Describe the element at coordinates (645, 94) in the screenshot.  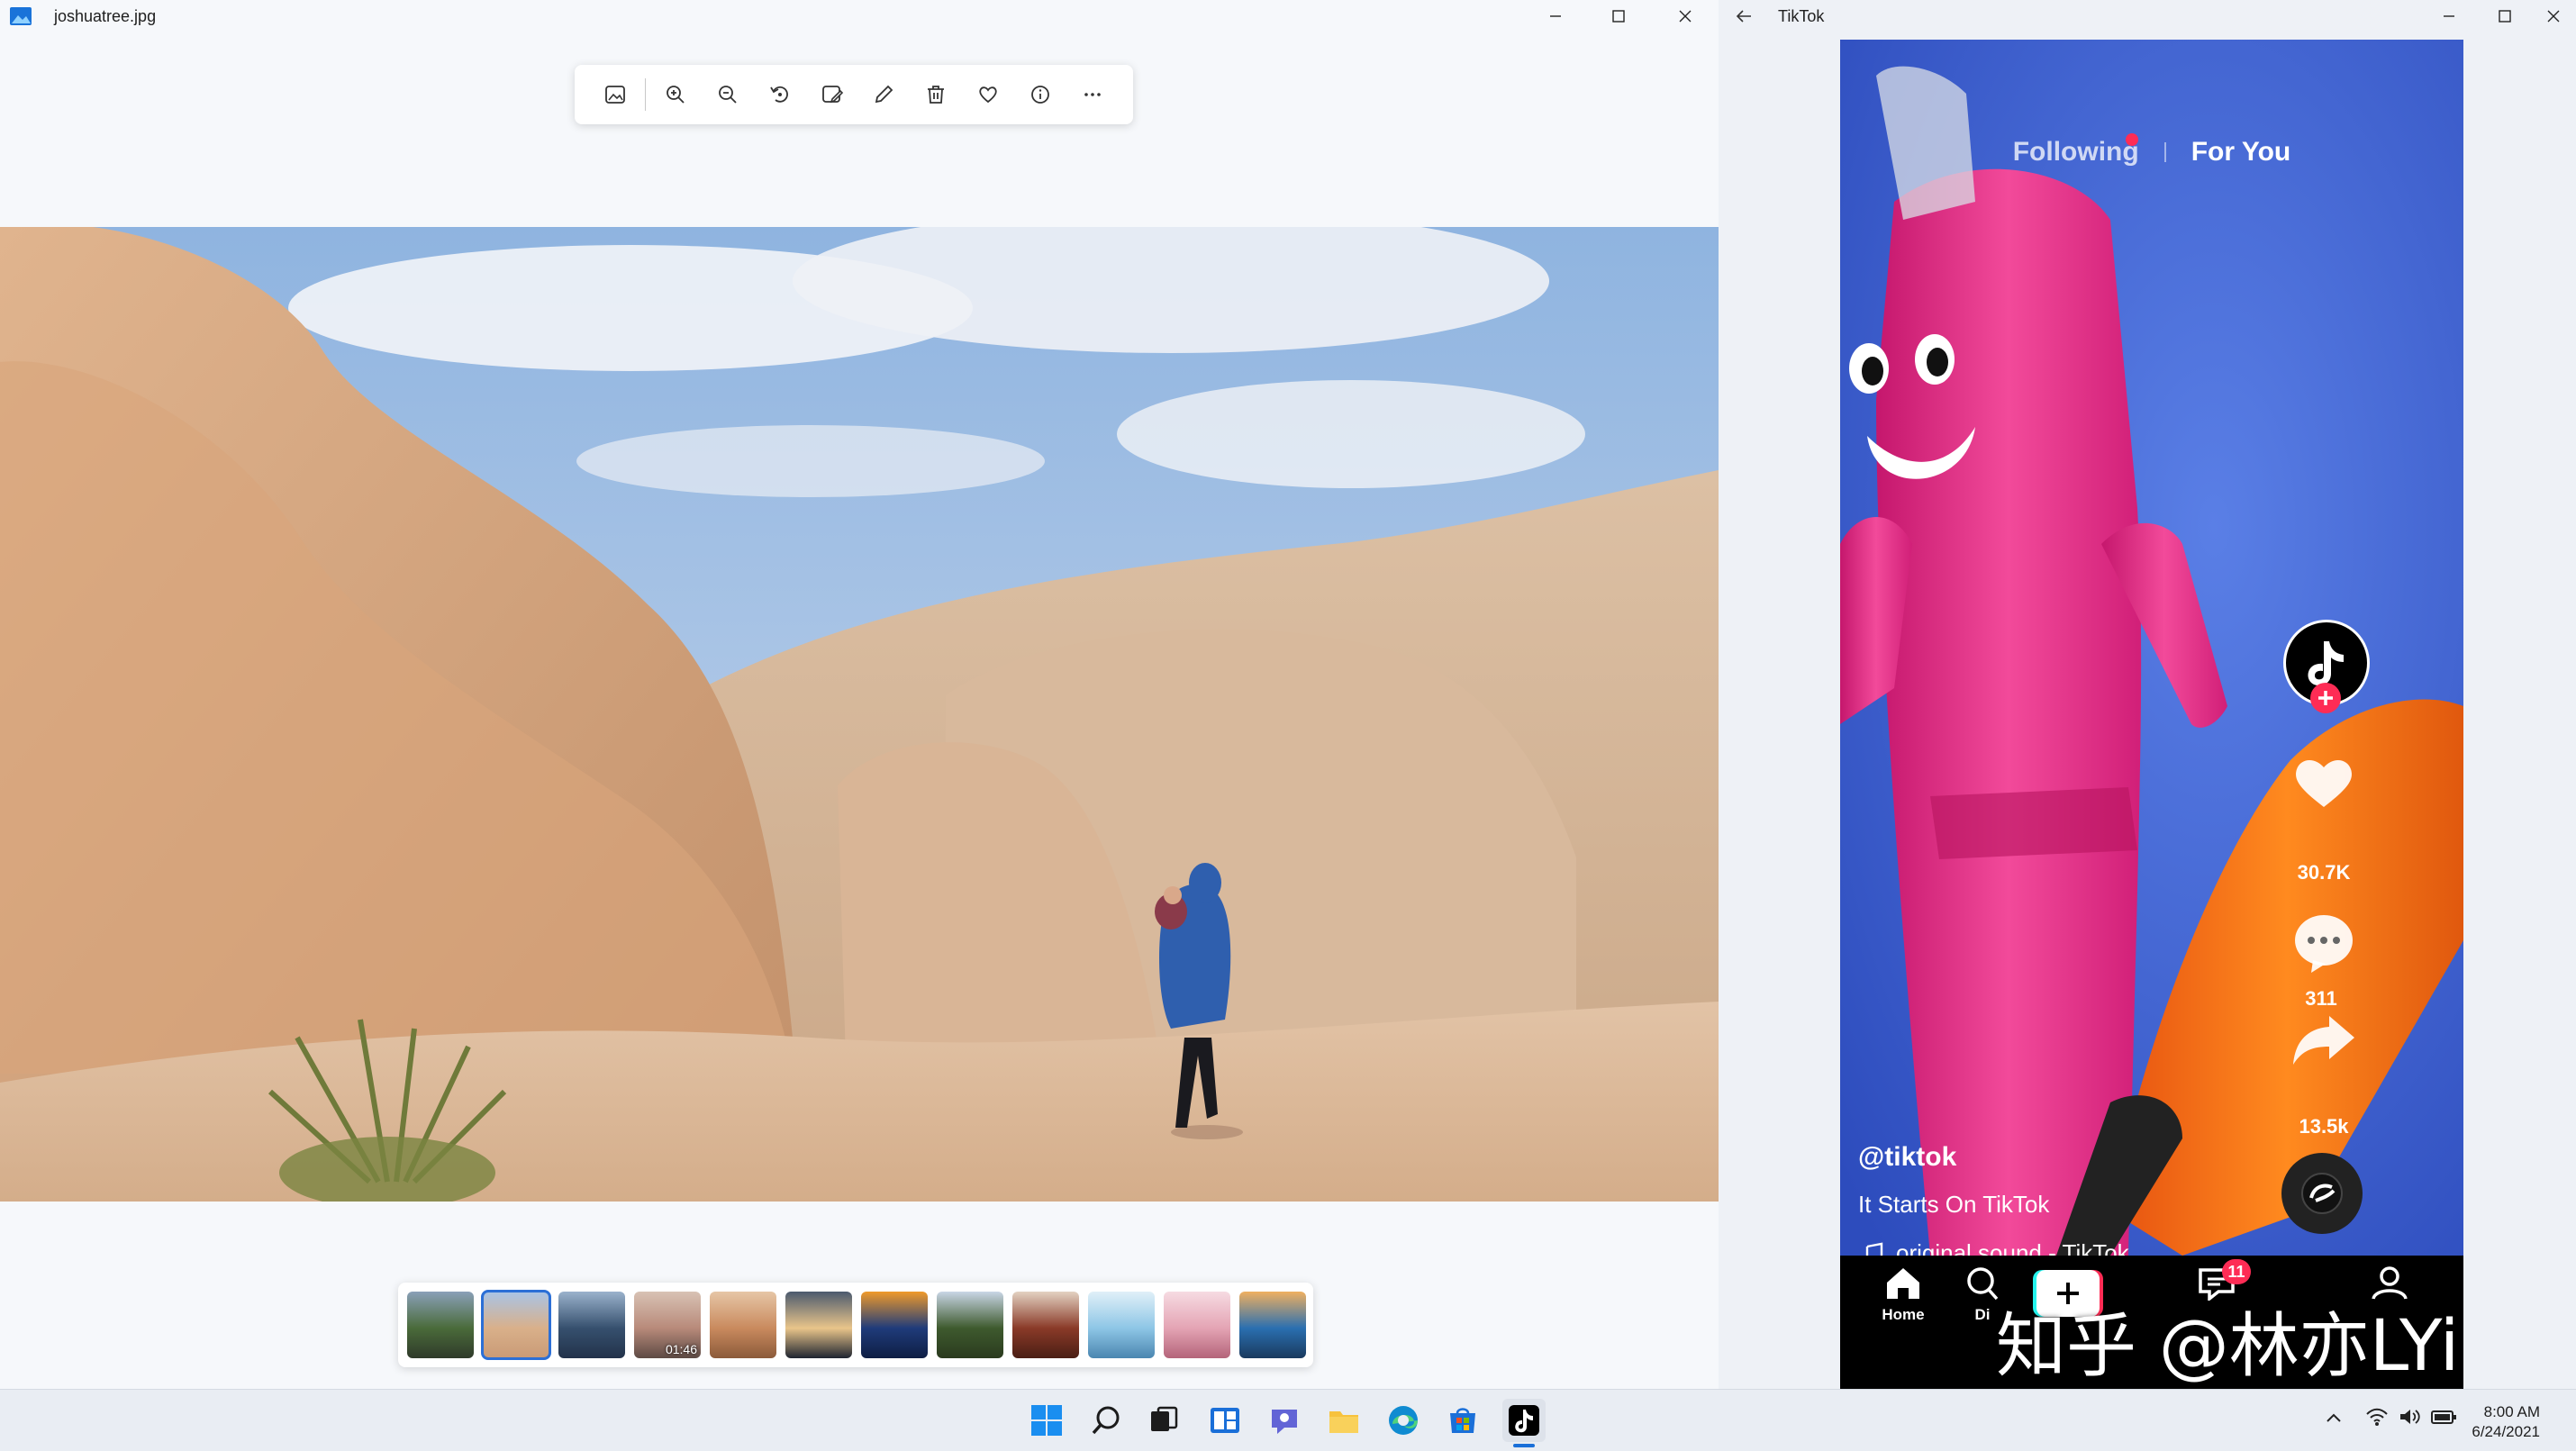
I see `toolbar-divider` at that location.